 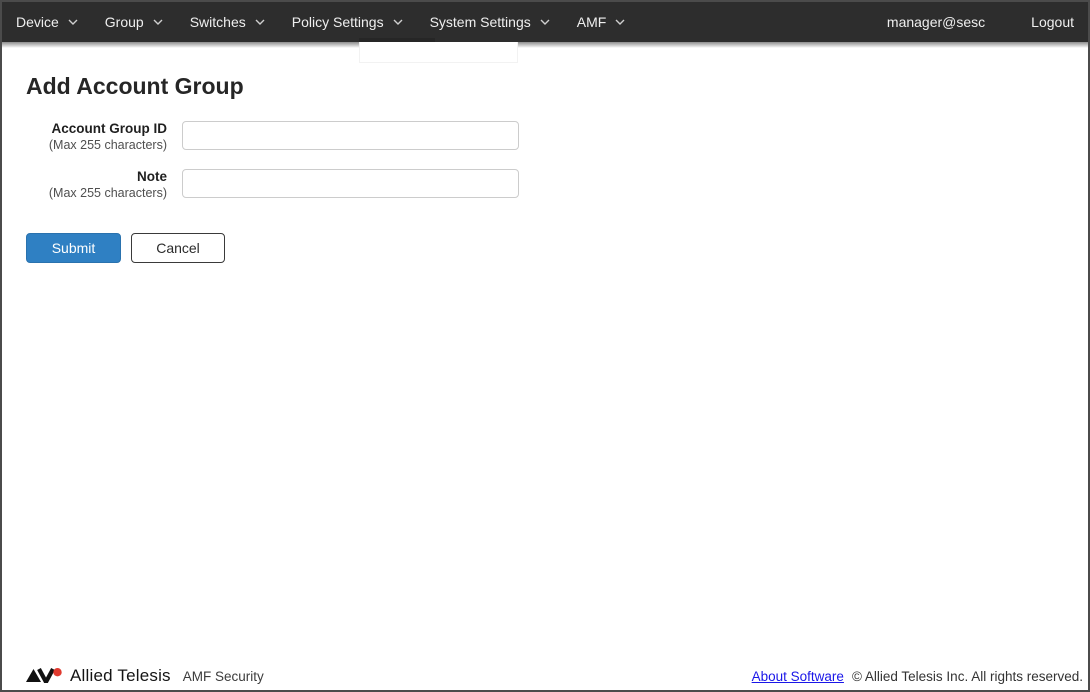 I want to click on nav-menu-amf: AMF, so click(x=601, y=22).